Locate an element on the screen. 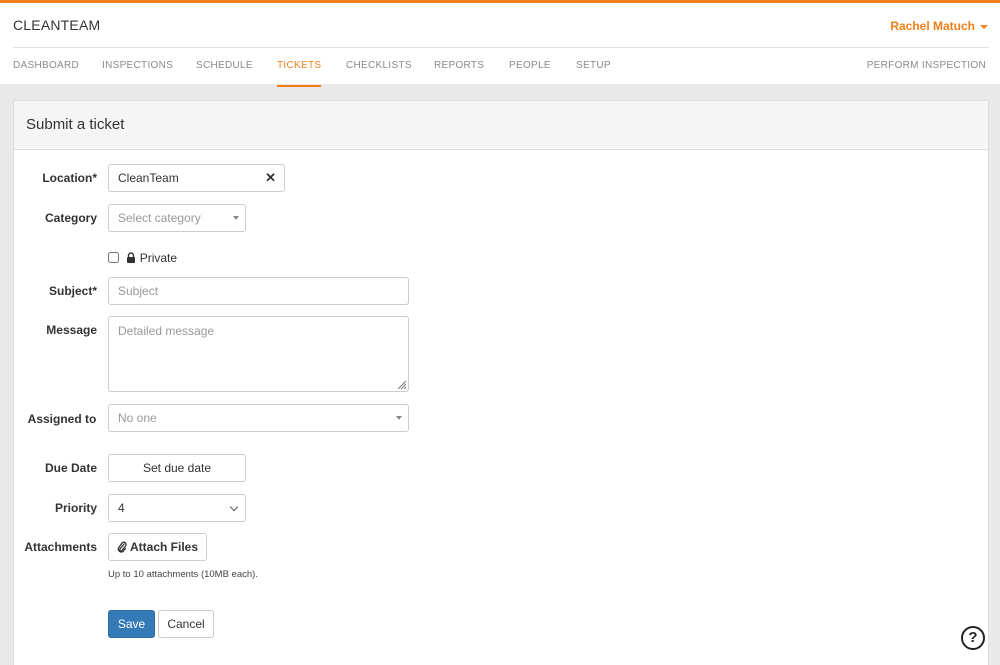 This screenshot has height=665, width=1000. attachments-hint: Up to 10 attachments (10MB each). is located at coordinates (183, 574).